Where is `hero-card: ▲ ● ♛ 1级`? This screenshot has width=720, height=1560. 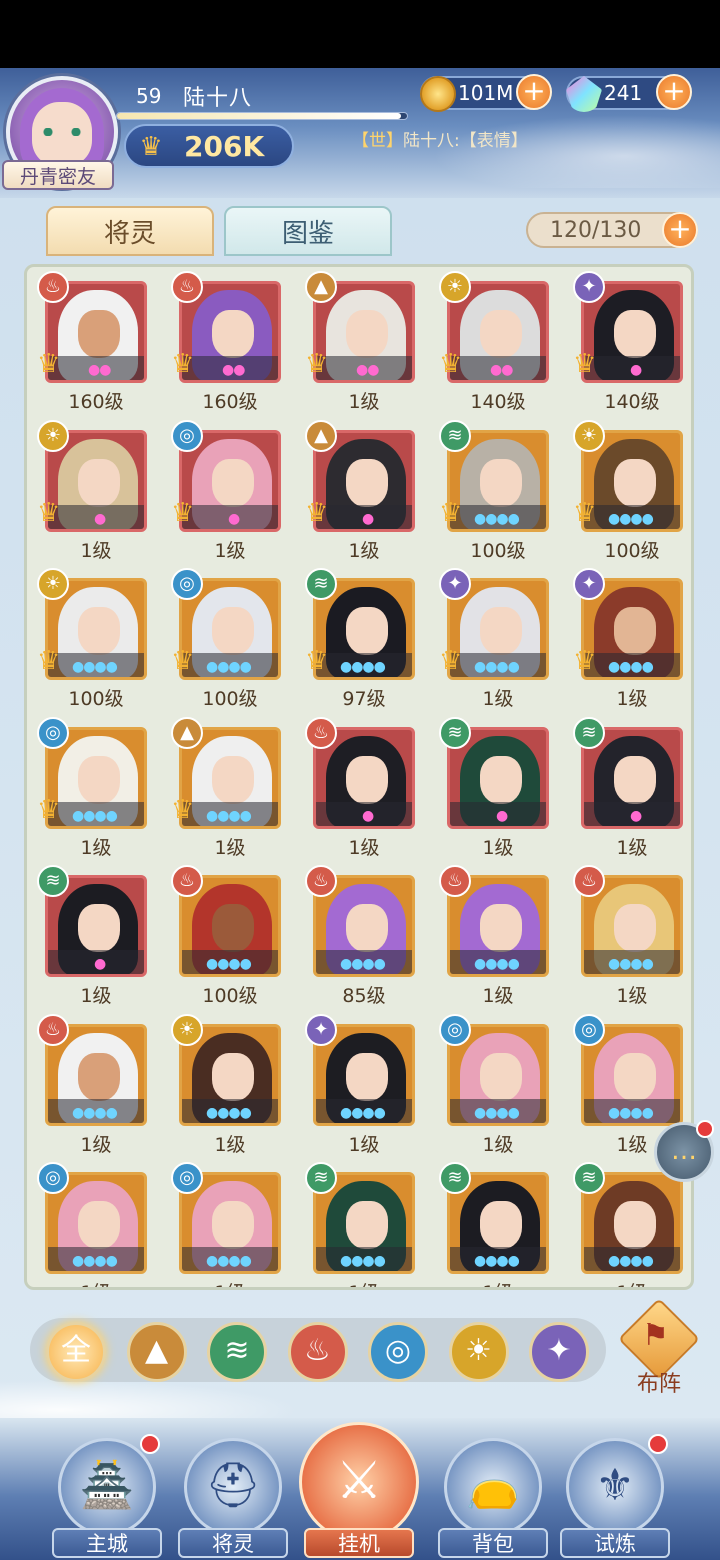
hero-card: ▲ ● ♛ 1级 is located at coordinates (360, 490).